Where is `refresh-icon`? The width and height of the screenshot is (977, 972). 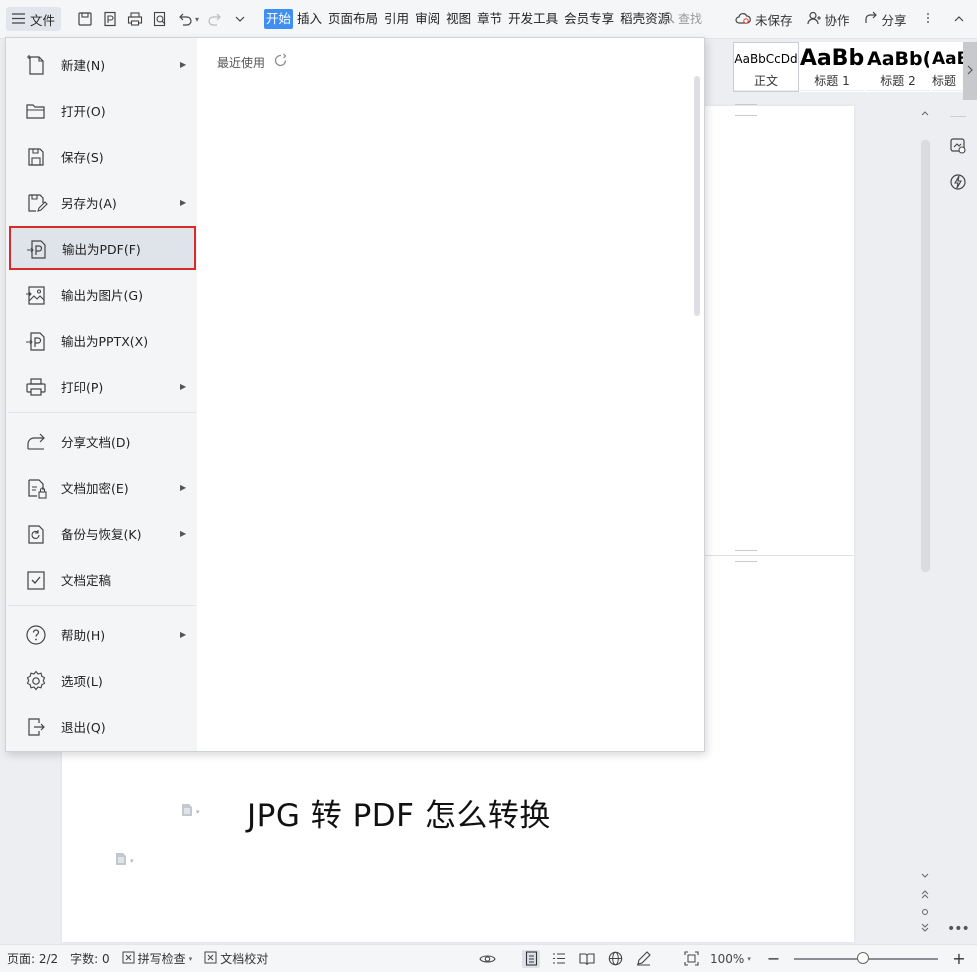
refresh-icon is located at coordinates (280, 62).